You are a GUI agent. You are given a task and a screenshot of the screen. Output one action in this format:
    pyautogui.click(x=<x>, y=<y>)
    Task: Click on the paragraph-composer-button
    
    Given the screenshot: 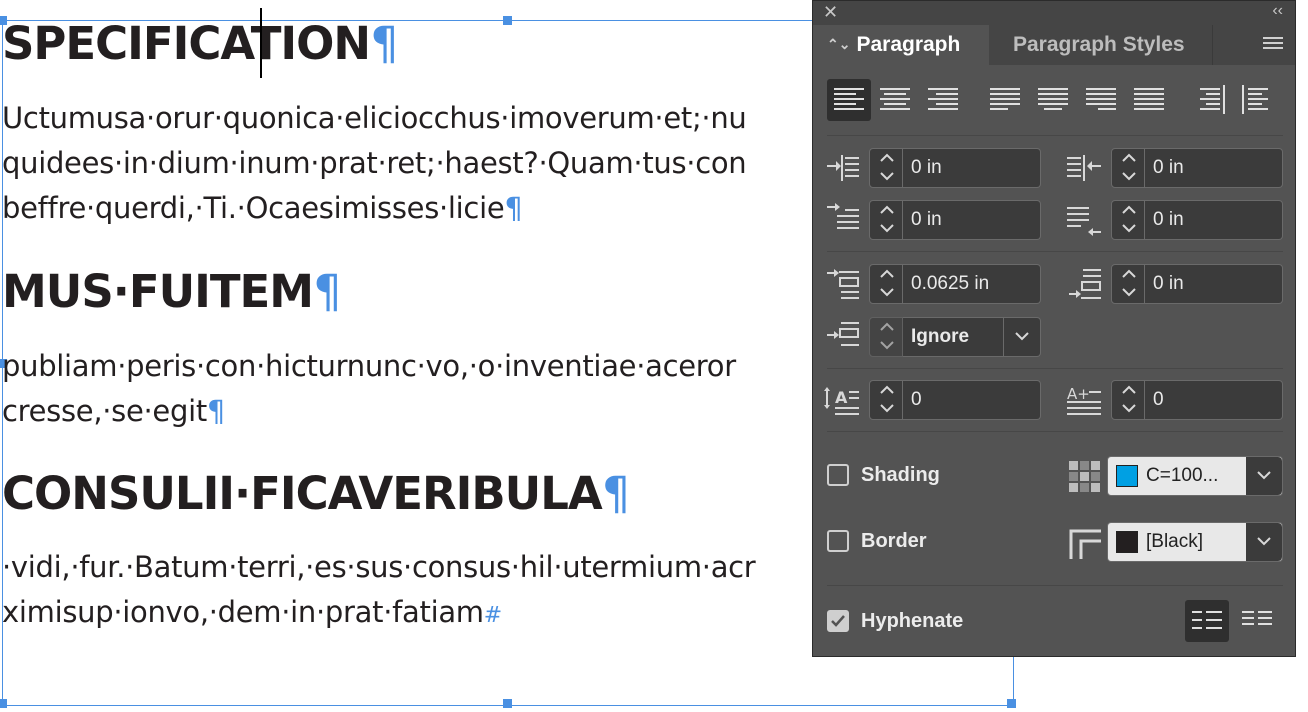 What is the action you would take?
    pyautogui.click(x=1257, y=621)
    